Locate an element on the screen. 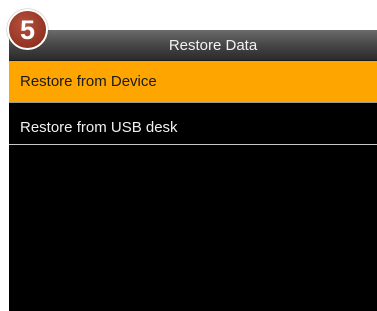 The height and width of the screenshot is (311, 377). title-bar: Restore Data is located at coordinates (193, 45).